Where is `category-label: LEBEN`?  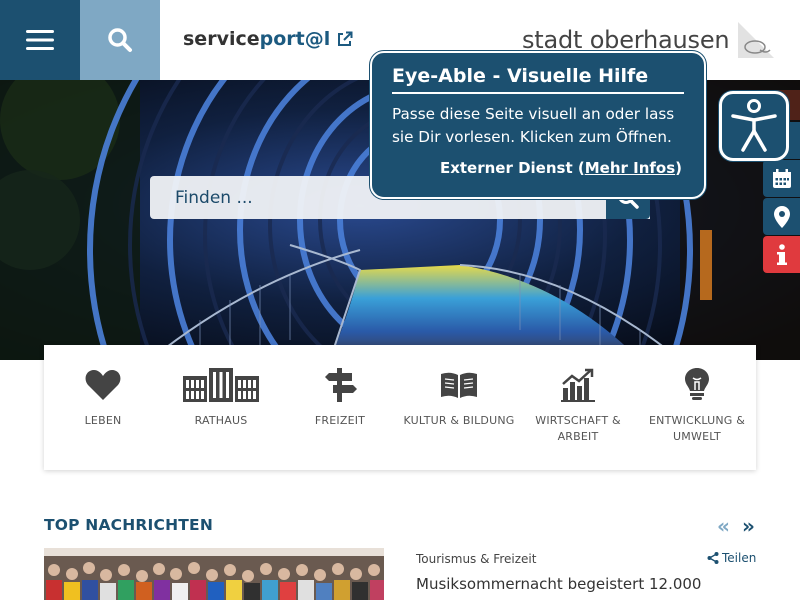
category-label: LEBEN is located at coordinates (103, 420).